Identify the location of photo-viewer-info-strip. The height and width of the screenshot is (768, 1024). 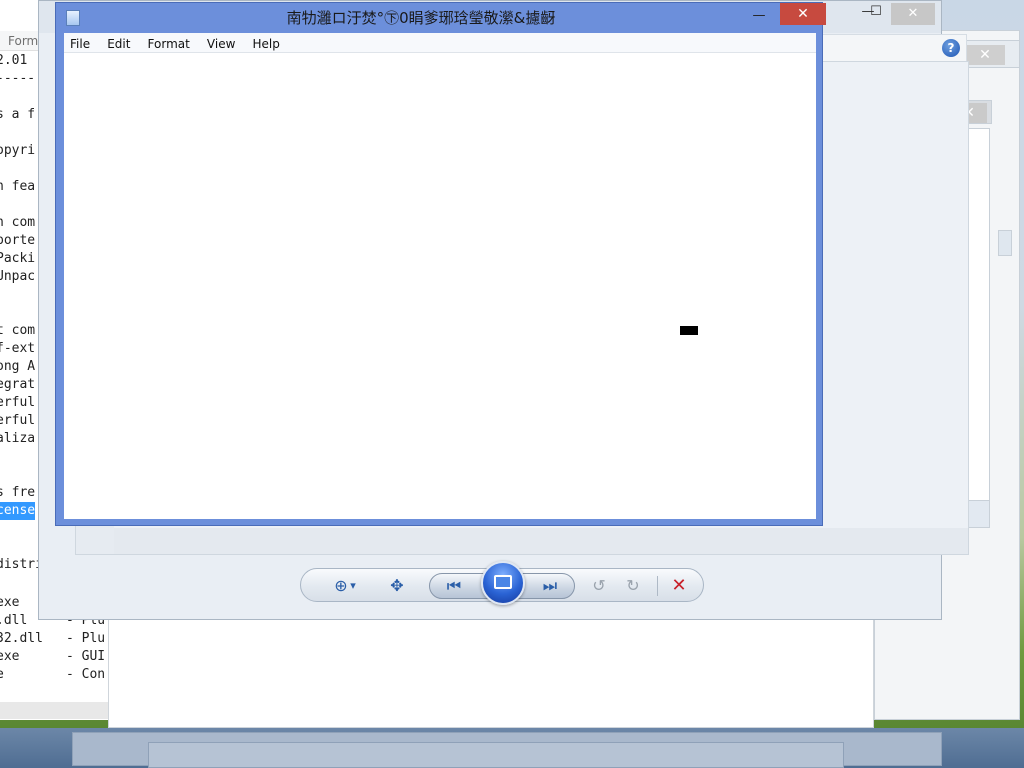
(541, 541).